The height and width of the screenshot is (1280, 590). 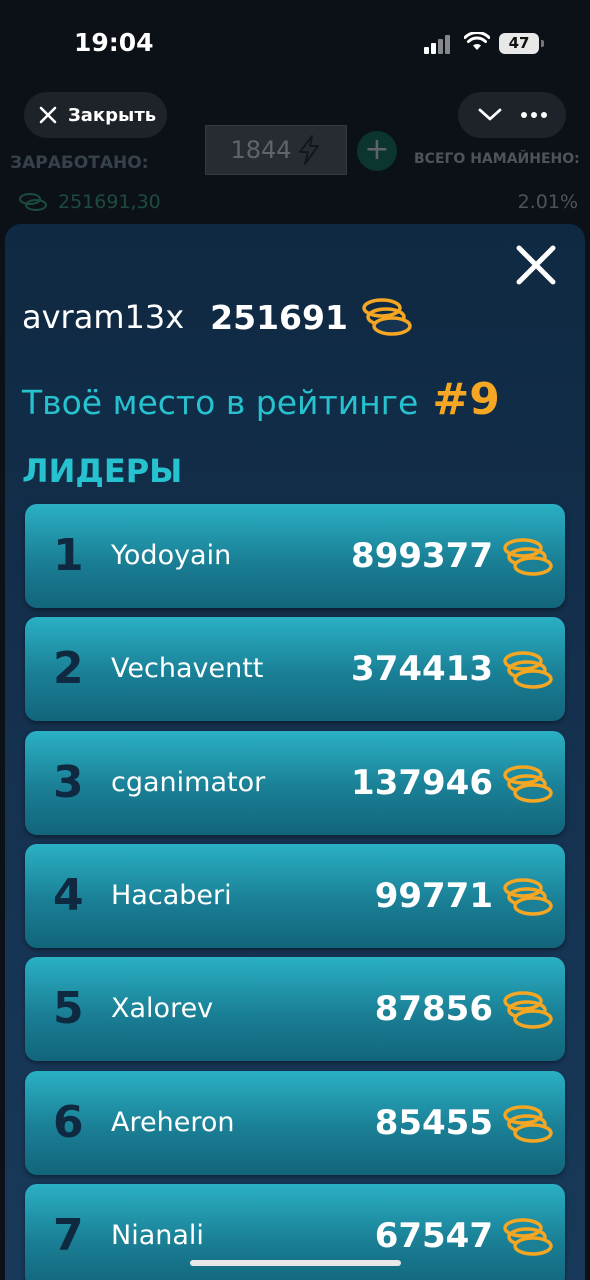 What do you see at coordinates (102, 471) in the screenshot?
I see `leaders-title: ЛИДЕРЫ` at bounding box center [102, 471].